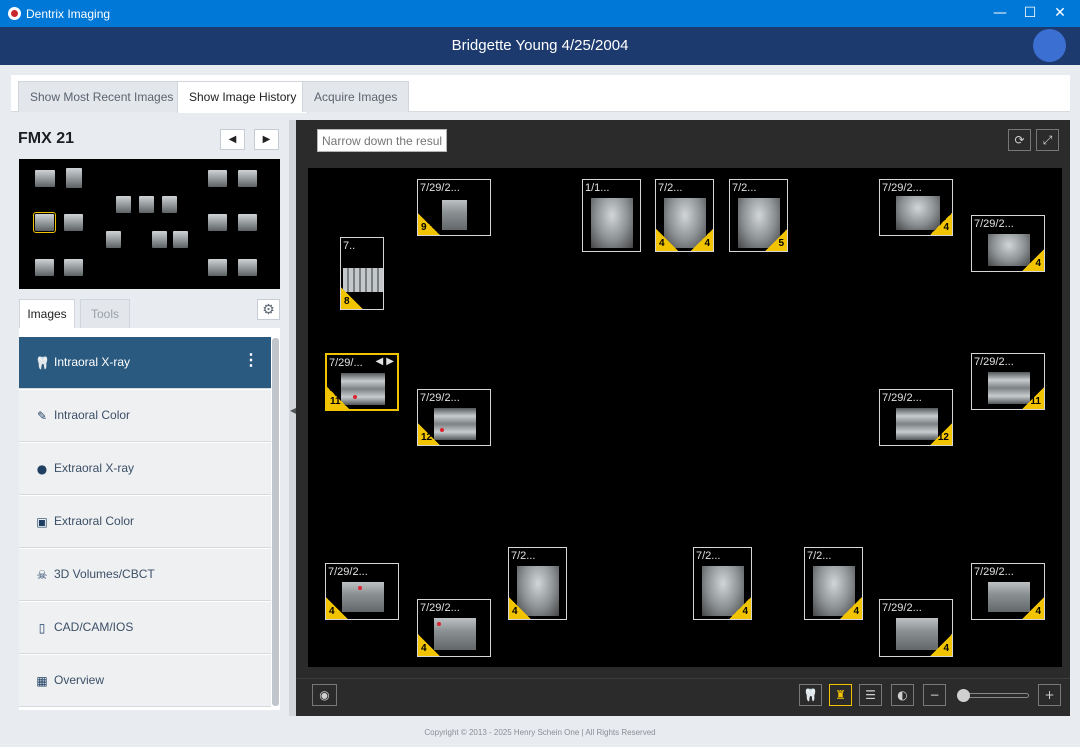 Image resolution: width=1080 pixels, height=749 pixels. What do you see at coordinates (810, 695) in the screenshot?
I see `tooth-chart-button: 🦷` at bounding box center [810, 695].